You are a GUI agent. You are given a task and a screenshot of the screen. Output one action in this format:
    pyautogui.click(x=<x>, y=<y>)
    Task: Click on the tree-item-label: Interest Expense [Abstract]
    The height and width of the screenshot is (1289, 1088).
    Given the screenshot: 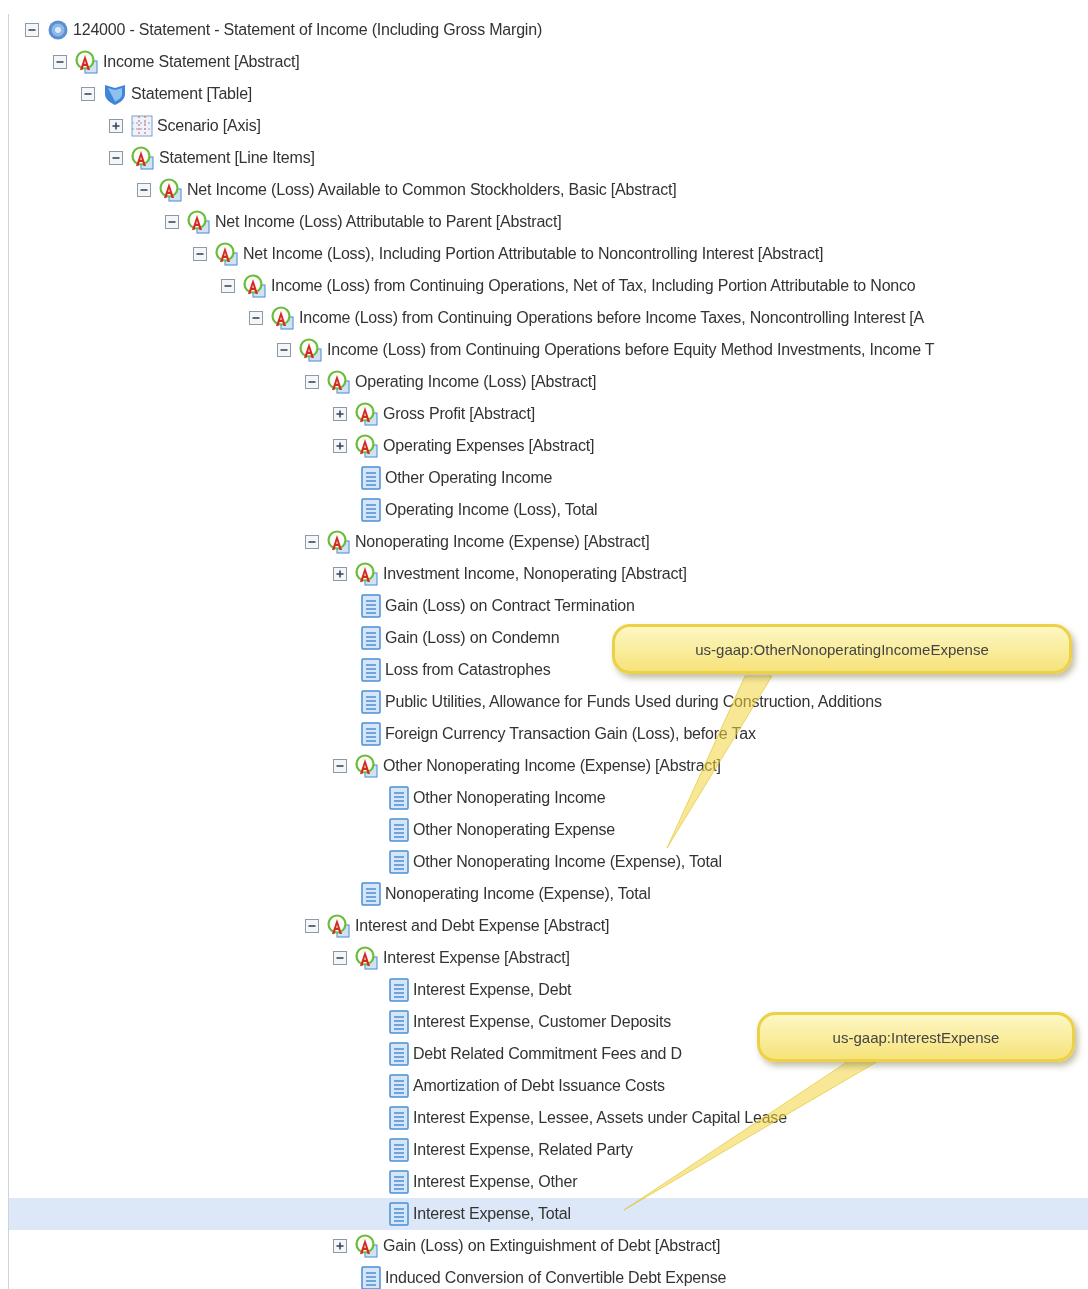 What is the action you would take?
    pyautogui.click(x=476, y=958)
    